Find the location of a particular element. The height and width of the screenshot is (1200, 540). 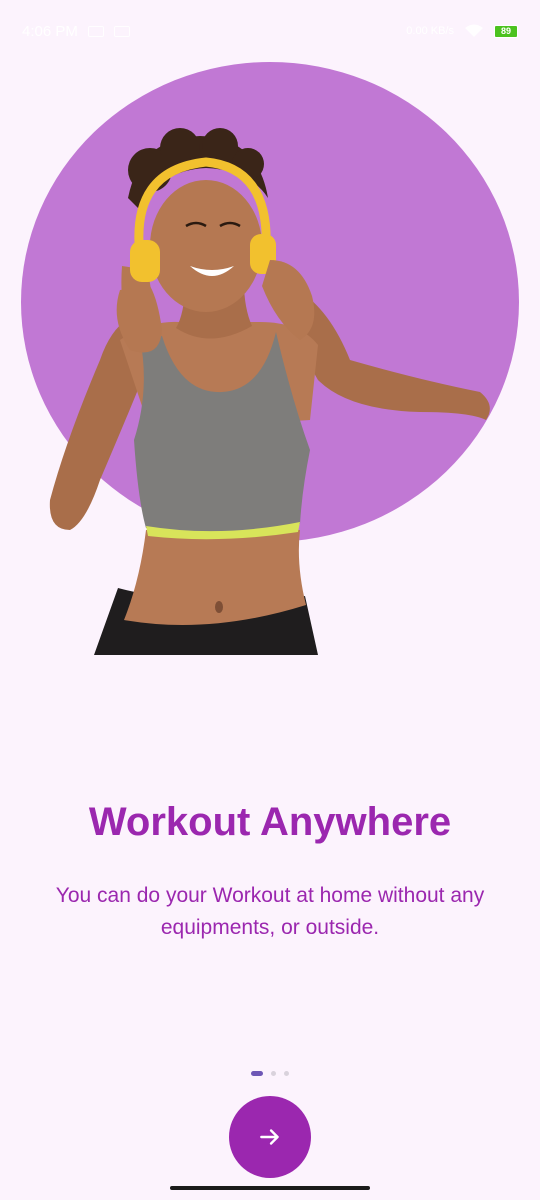

page-indicator is located at coordinates (270, 1073).